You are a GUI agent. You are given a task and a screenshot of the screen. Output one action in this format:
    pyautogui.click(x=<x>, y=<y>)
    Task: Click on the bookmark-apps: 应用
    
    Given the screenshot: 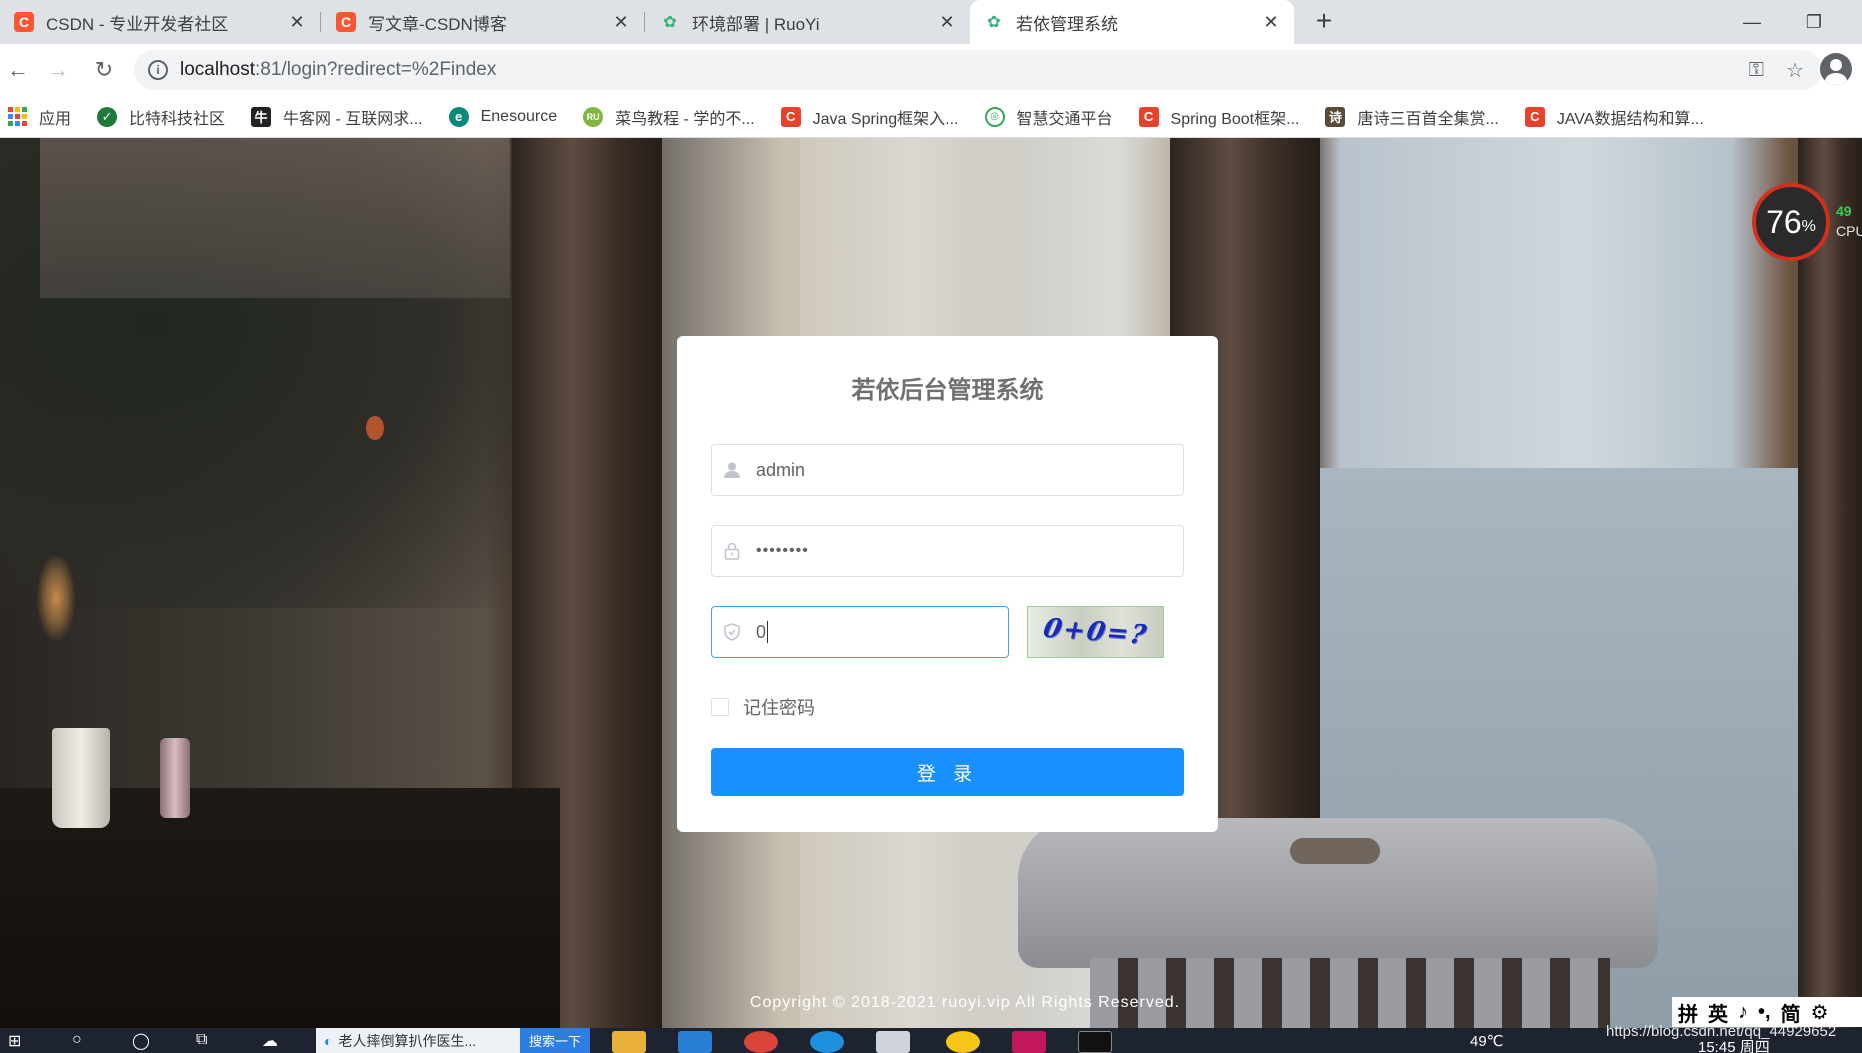 What is the action you would take?
    pyautogui.click(x=39, y=117)
    